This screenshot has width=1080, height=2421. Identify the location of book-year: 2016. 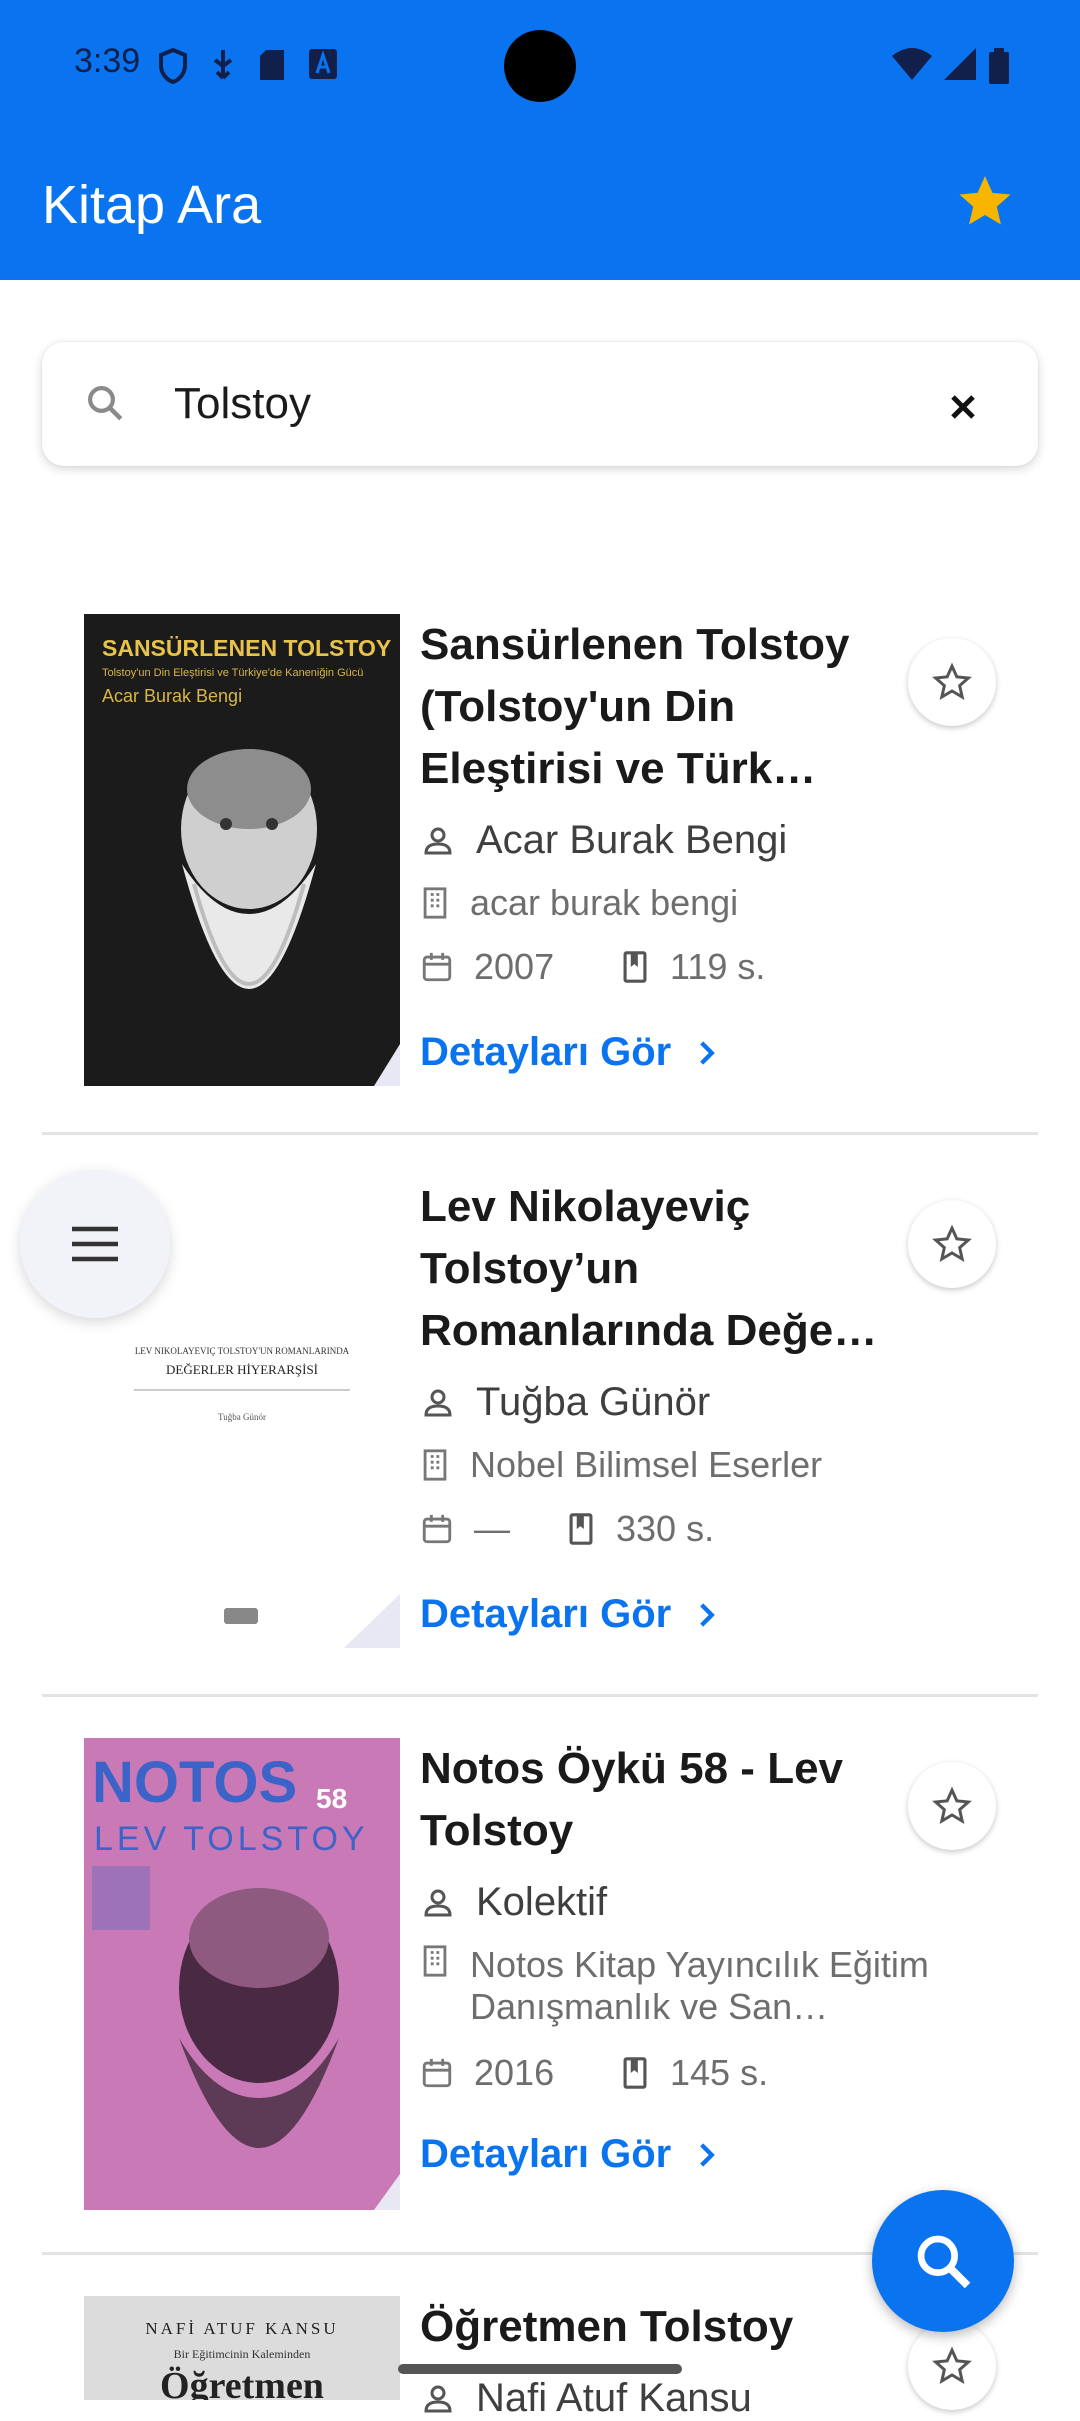
(487, 2073).